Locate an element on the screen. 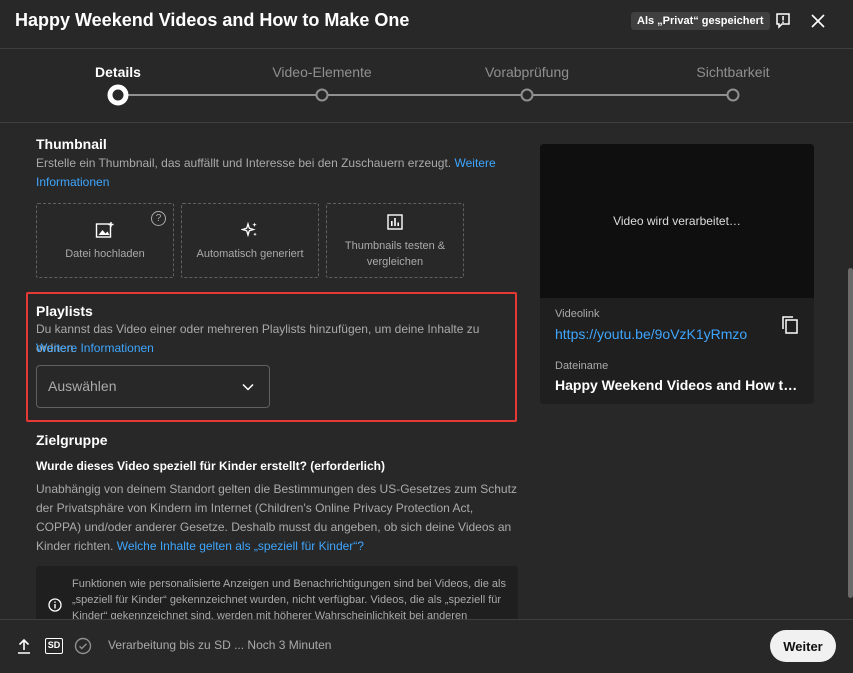 This screenshot has height=673, width=853. filename-label: Dateiname is located at coordinates (582, 366).